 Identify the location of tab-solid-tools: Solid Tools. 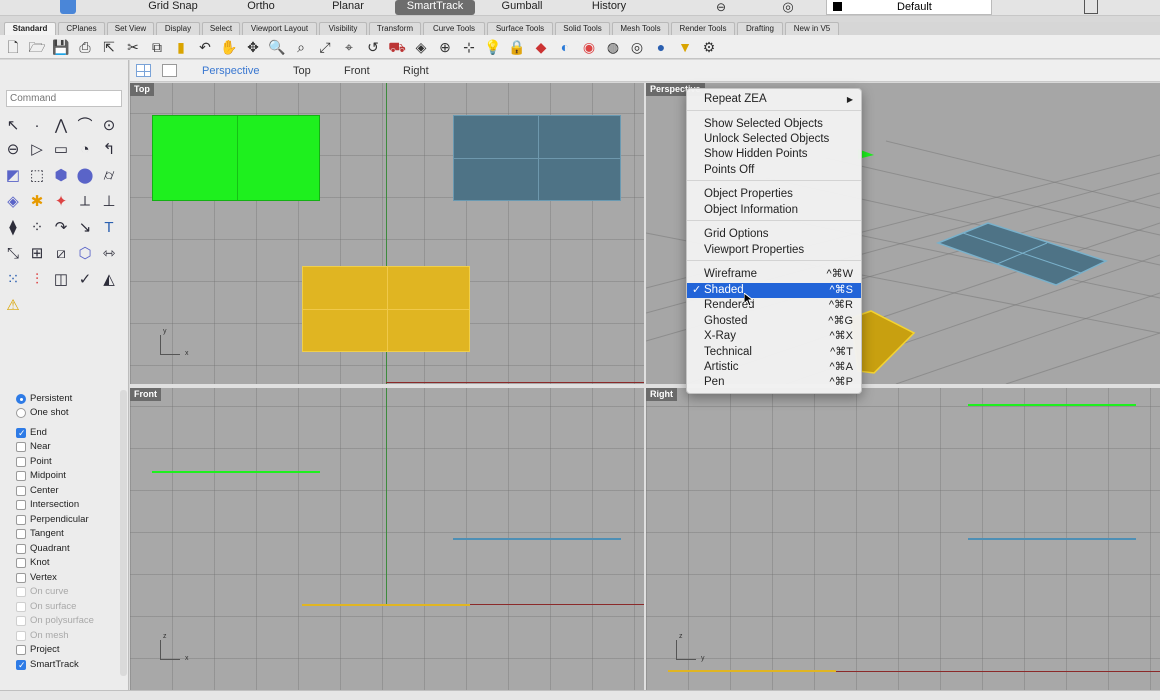
(582, 28).